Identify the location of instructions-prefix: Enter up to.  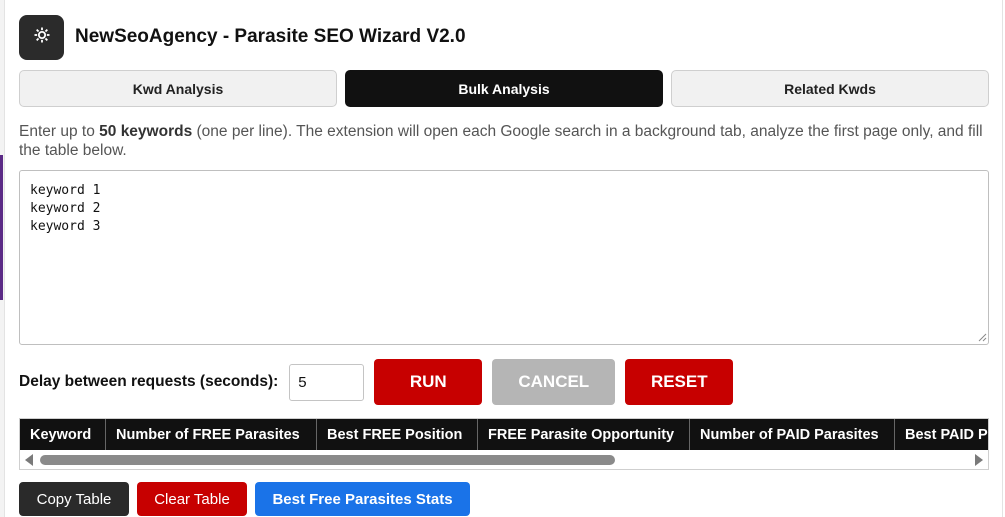
(59, 131).